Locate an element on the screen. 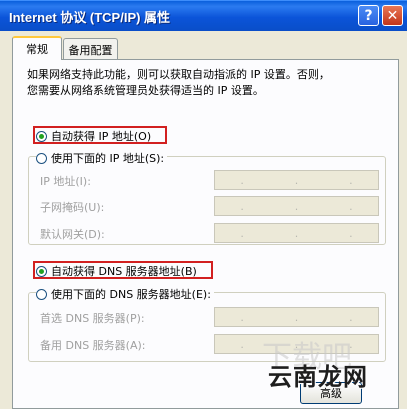 The image size is (407, 409). radio-auto-dns: 自动获得 DNS 服务器地址(B) is located at coordinates (116, 271).